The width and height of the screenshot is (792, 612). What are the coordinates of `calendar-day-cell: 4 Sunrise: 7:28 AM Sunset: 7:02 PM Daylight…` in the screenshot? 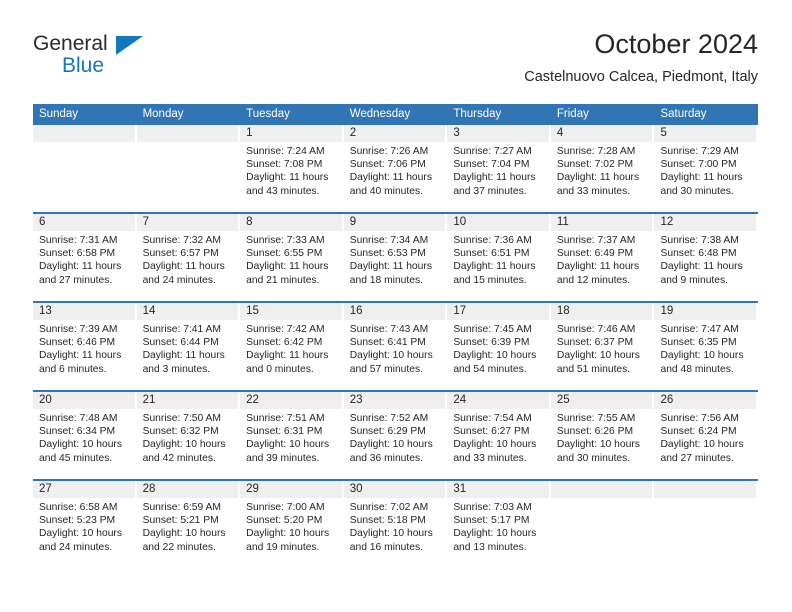 It's located at (602, 168).